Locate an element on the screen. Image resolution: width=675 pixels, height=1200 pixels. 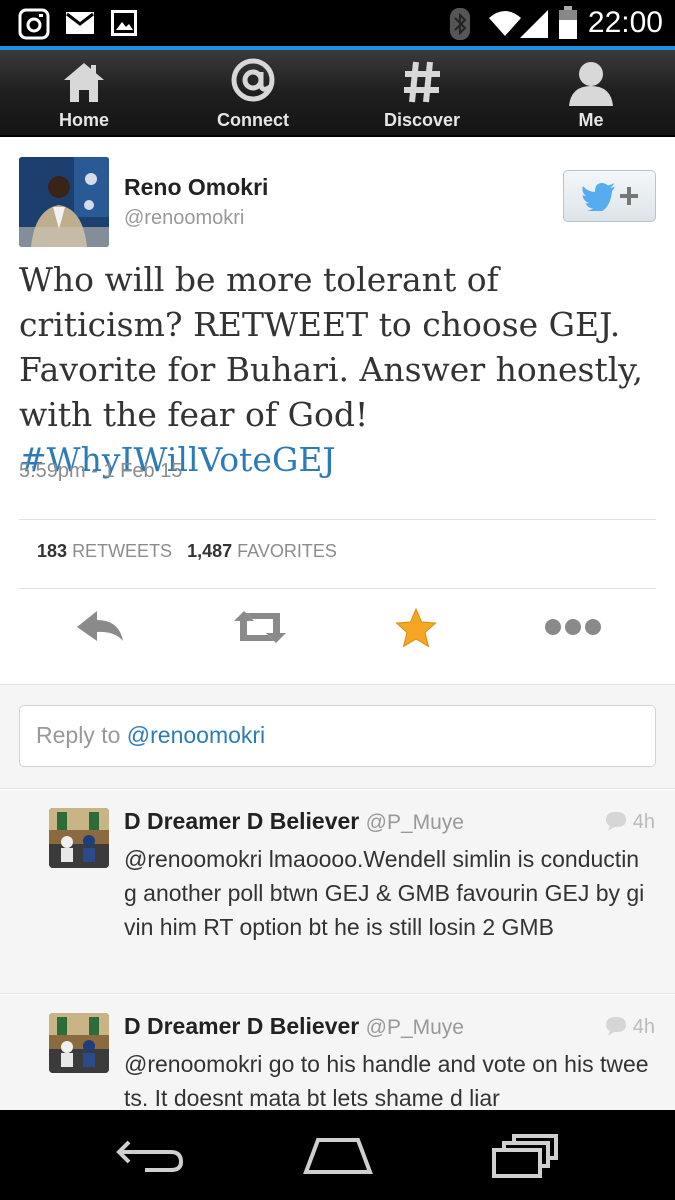
hash-icon is located at coordinates (422, 84).